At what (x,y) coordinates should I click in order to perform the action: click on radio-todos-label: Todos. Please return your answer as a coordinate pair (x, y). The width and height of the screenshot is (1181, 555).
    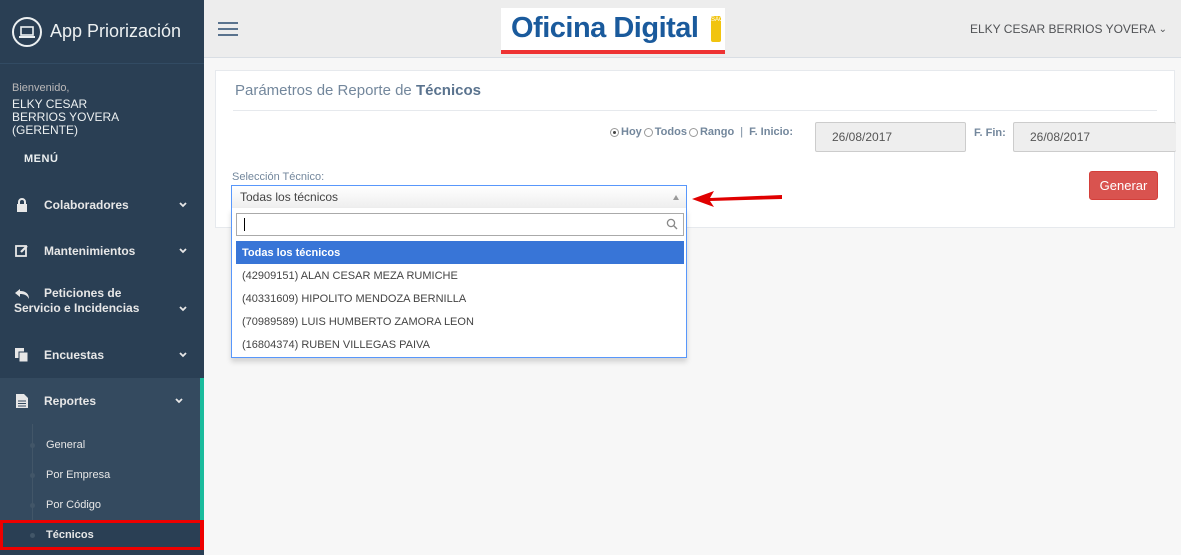
    Looking at the image, I should click on (670, 132).